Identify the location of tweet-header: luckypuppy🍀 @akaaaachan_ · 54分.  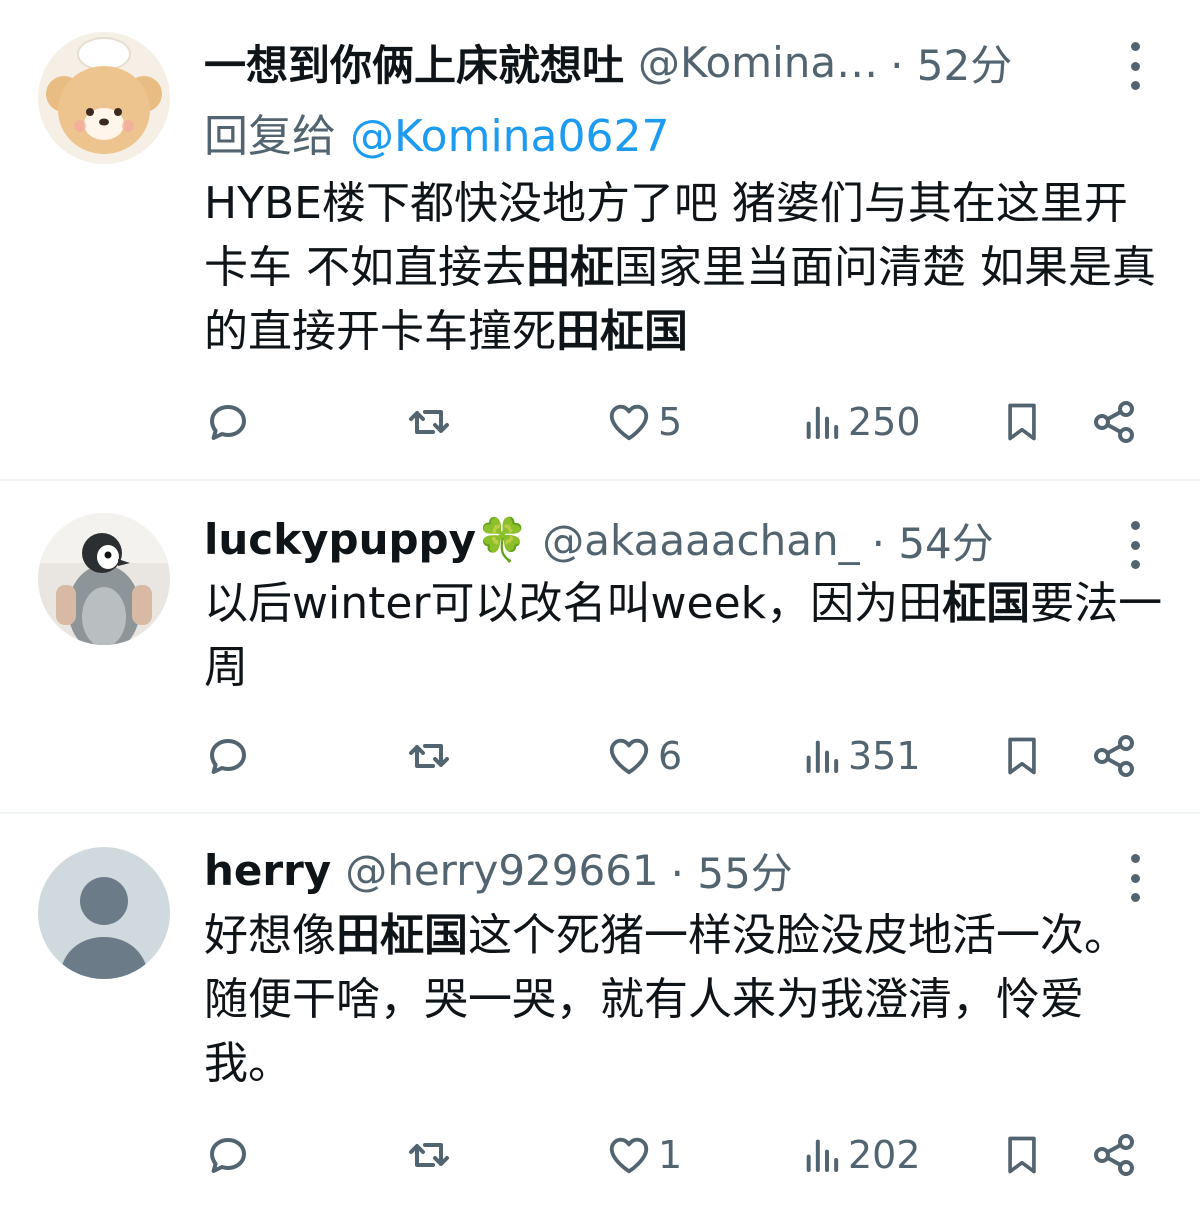
(642, 540).